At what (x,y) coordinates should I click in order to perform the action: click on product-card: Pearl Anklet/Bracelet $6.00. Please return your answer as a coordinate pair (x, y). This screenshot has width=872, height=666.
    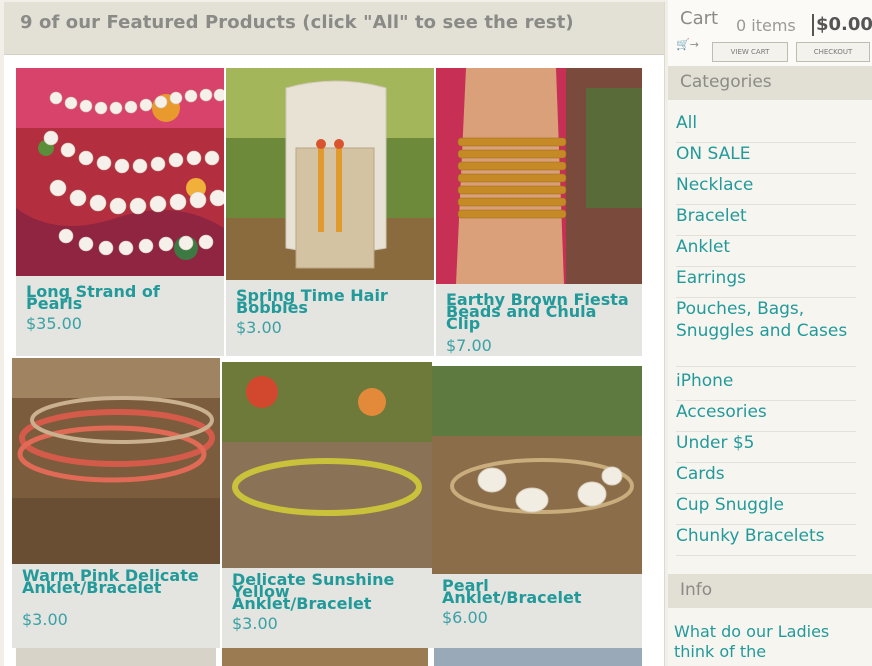
    Looking at the image, I should click on (537, 507).